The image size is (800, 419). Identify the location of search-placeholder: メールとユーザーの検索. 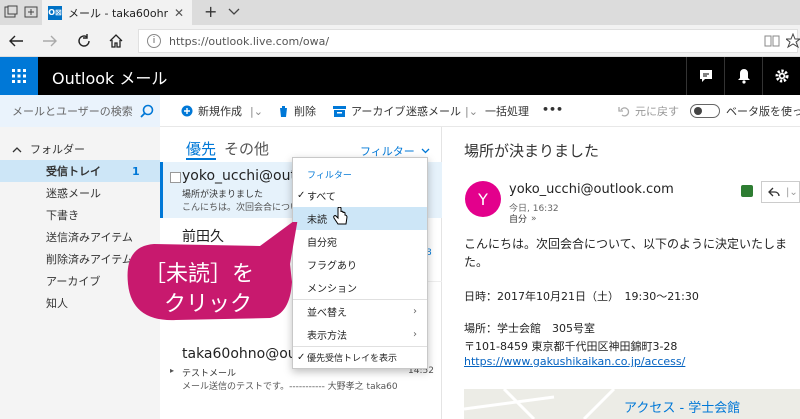
(72, 111).